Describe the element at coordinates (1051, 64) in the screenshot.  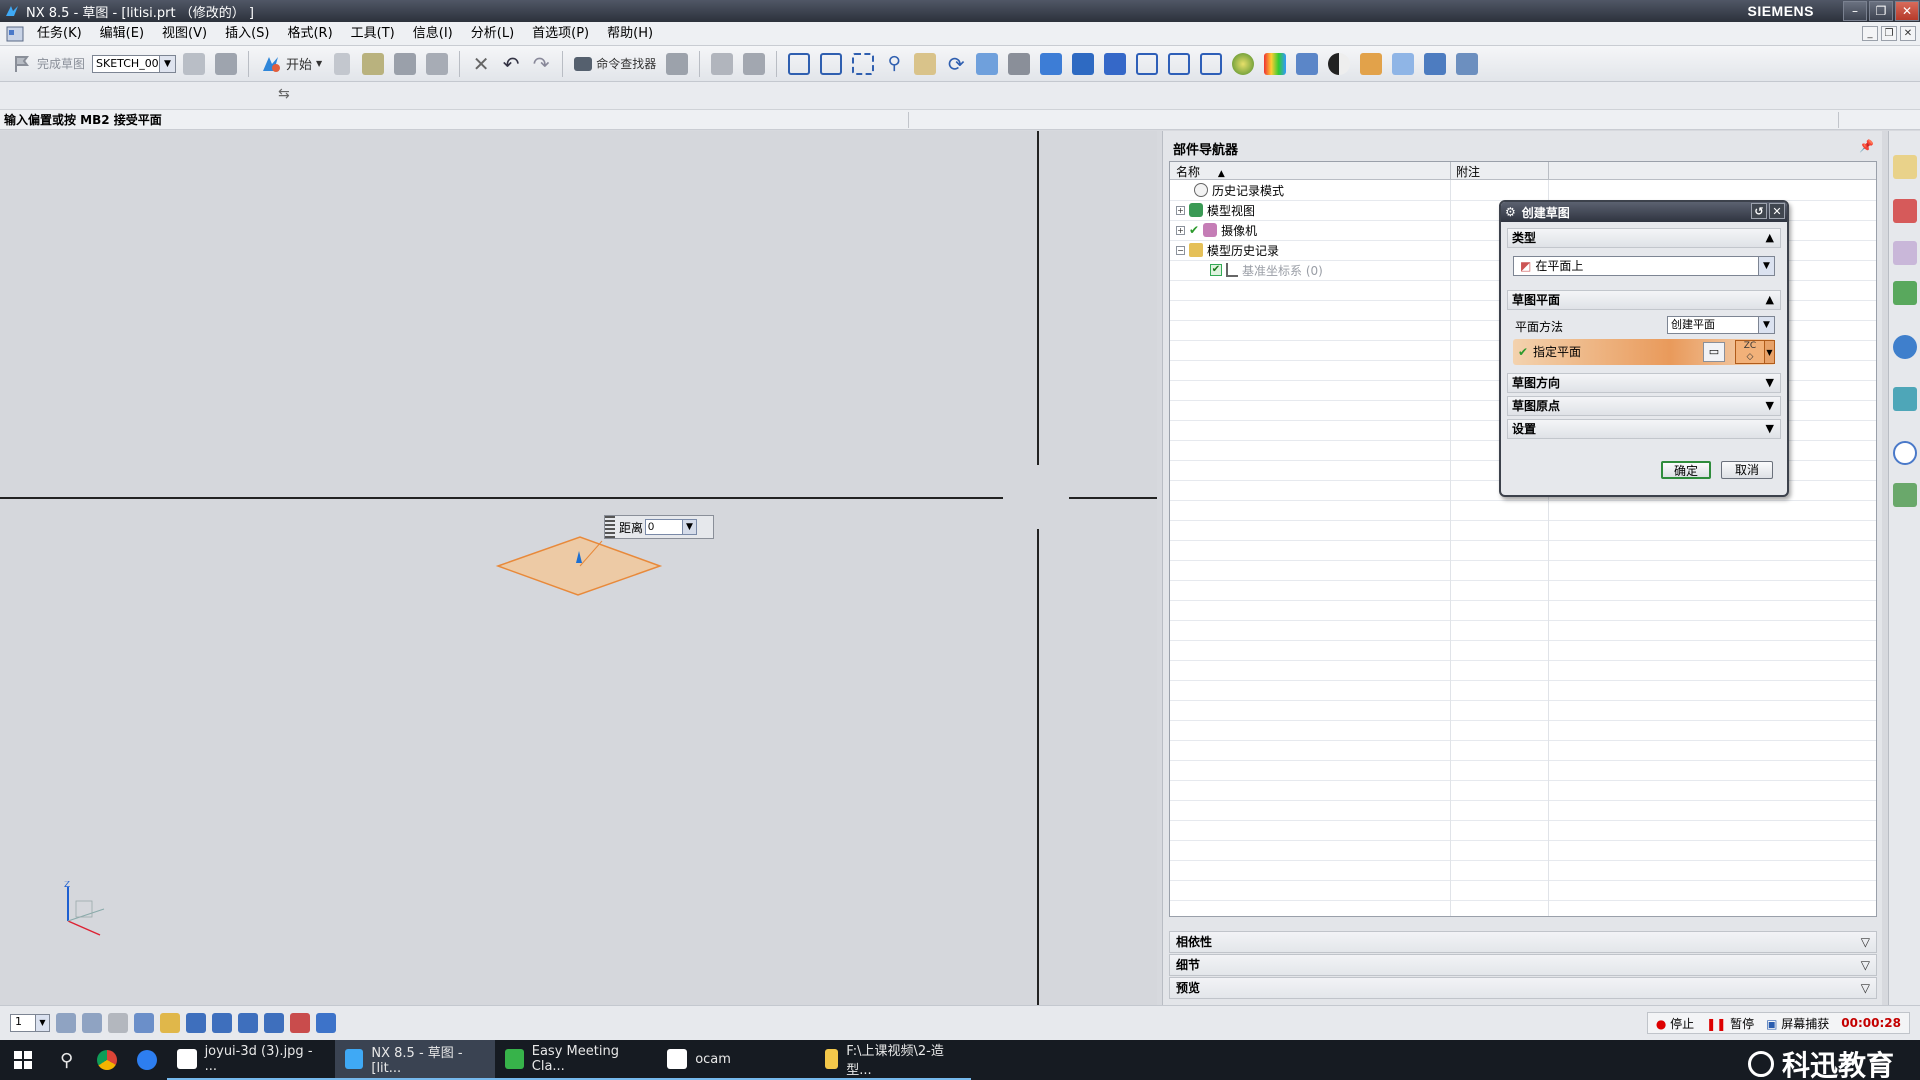
I see `view-trimetric-button` at that location.